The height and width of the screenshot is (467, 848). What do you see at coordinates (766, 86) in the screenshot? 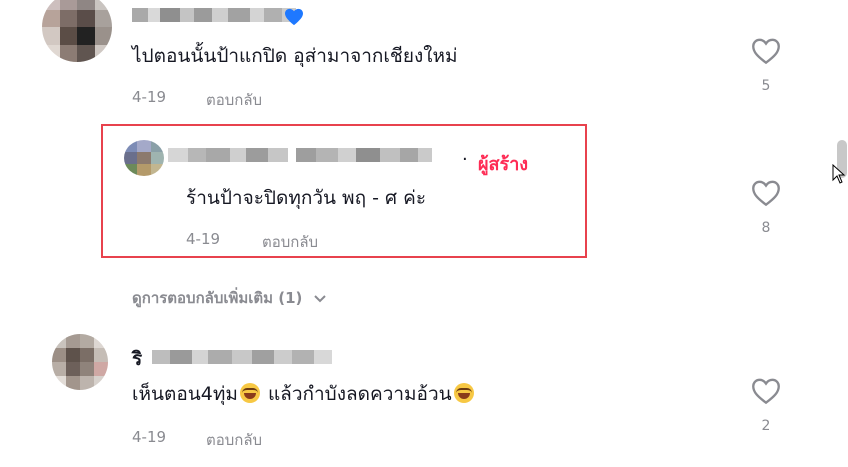
I see `like-count: 5` at bounding box center [766, 86].